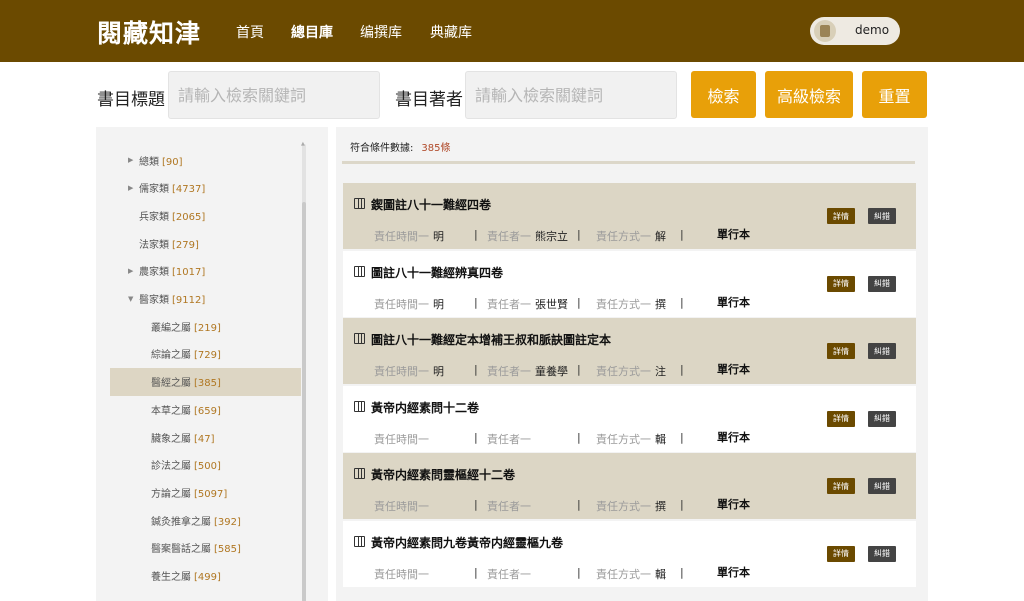 Image resolution: width=1024 pixels, height=601 pixels. I want to click on sidebar-item-text: 養生之屬 [499], so click(186, 575).